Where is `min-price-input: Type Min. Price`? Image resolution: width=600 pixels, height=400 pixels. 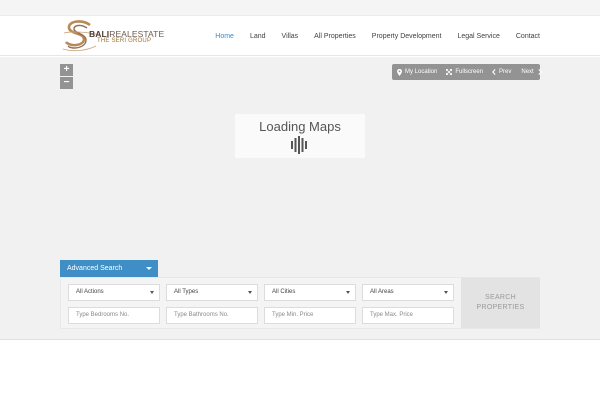
min-price-input: Type Min. Price is located at coordinates (310, 315).